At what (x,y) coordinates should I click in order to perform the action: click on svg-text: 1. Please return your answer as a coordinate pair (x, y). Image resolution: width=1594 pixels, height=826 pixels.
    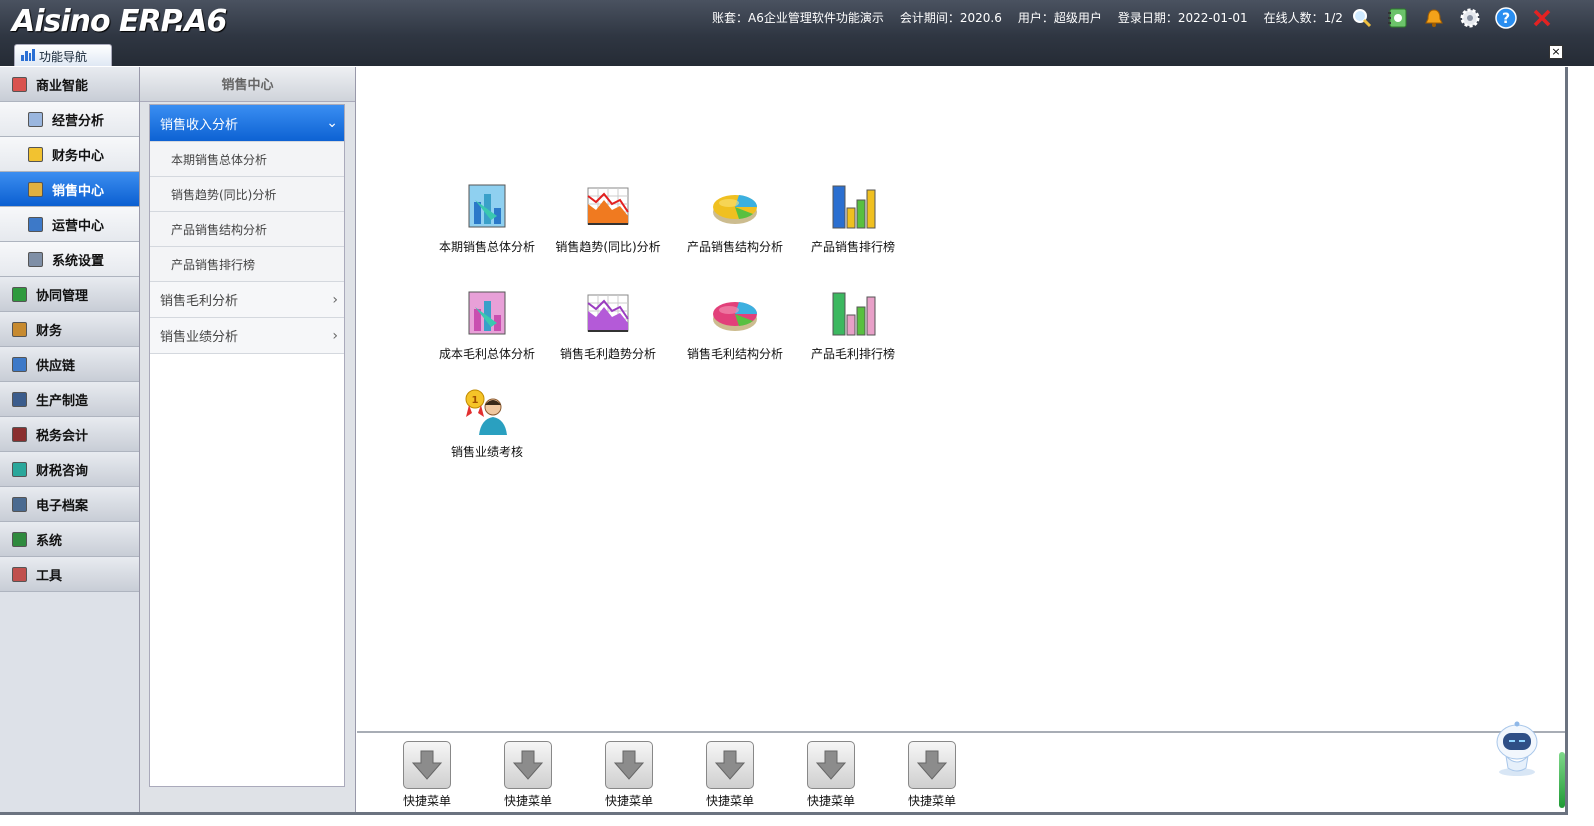
    Looking at the image, I should click on (475, 400).